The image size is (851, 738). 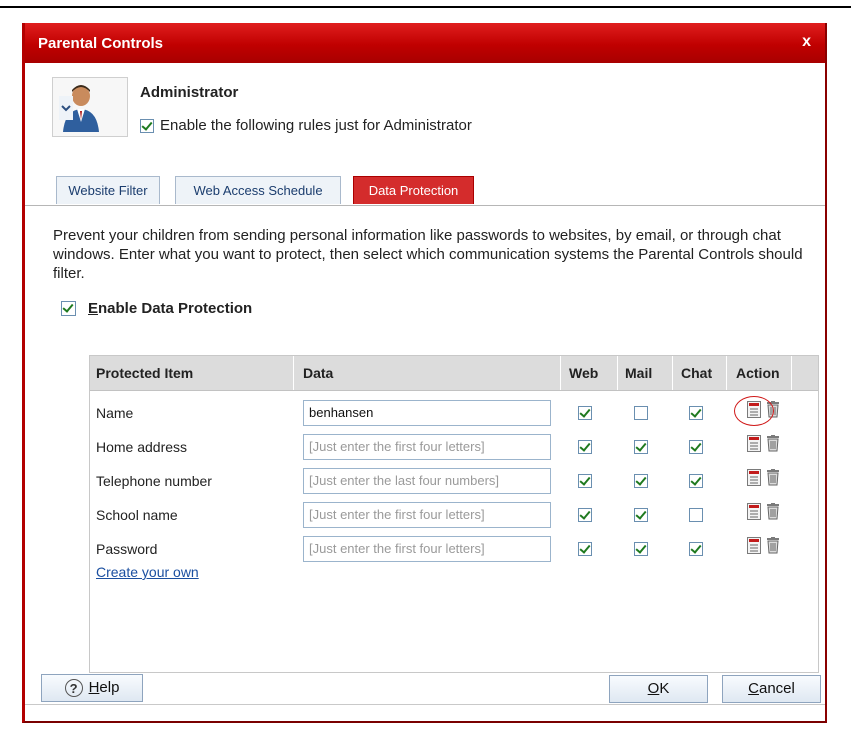 I want to click on highlight-circle, so click(x=754, y=411).